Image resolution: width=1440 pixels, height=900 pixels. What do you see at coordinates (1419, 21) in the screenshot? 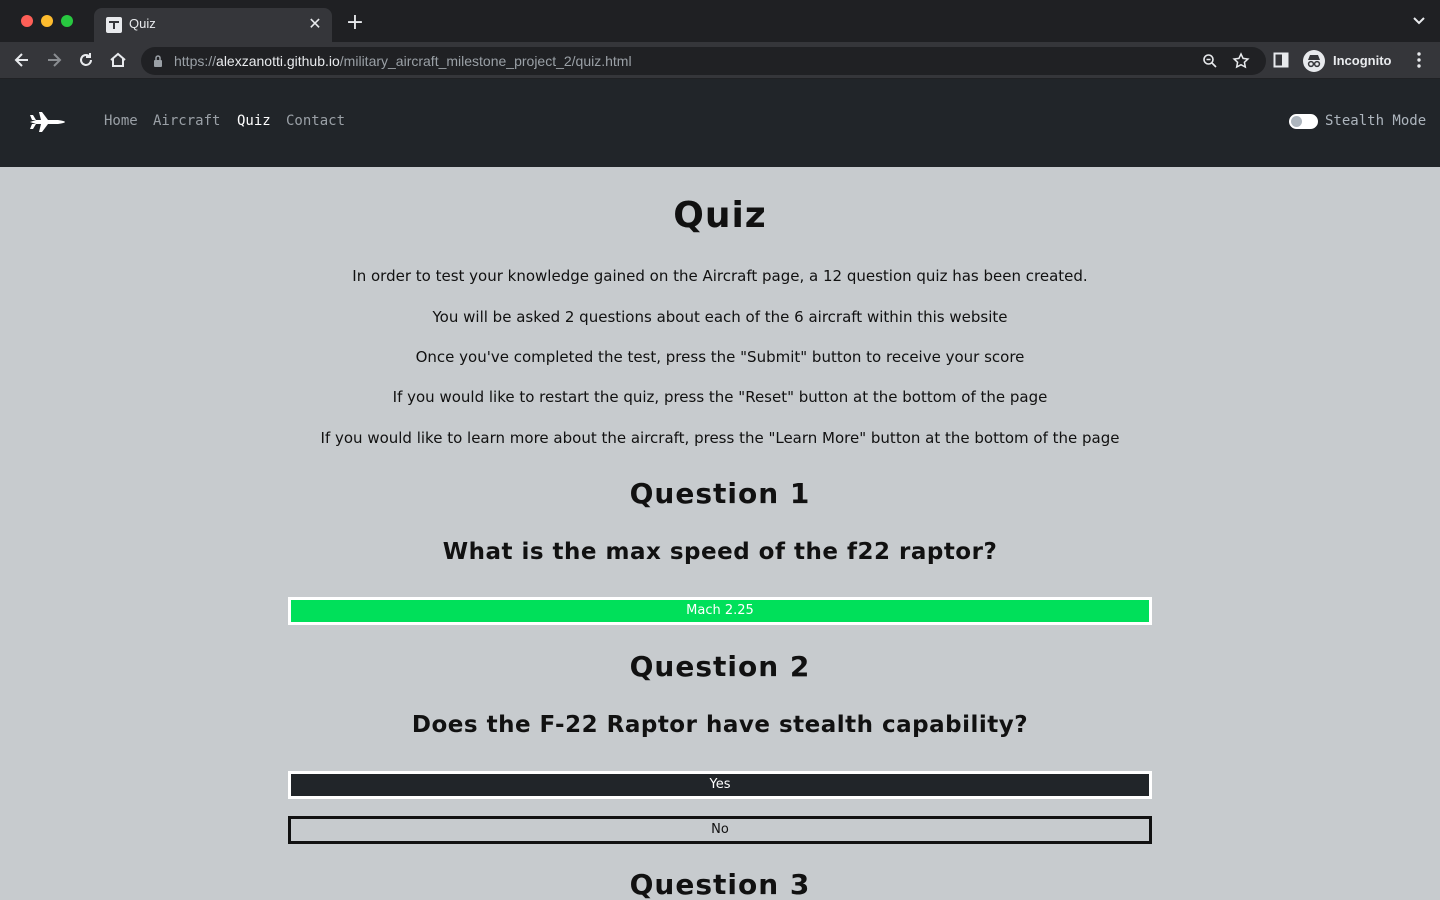
I see `tab-search-chevron-icon` at bounding box center [1419, 21].